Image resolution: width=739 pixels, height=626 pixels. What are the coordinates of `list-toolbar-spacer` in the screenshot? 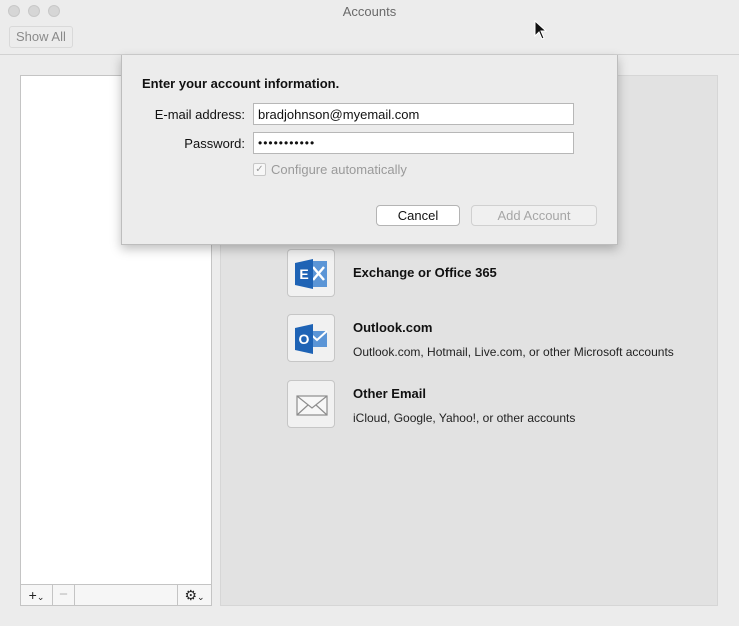 It's located at (126, 595).